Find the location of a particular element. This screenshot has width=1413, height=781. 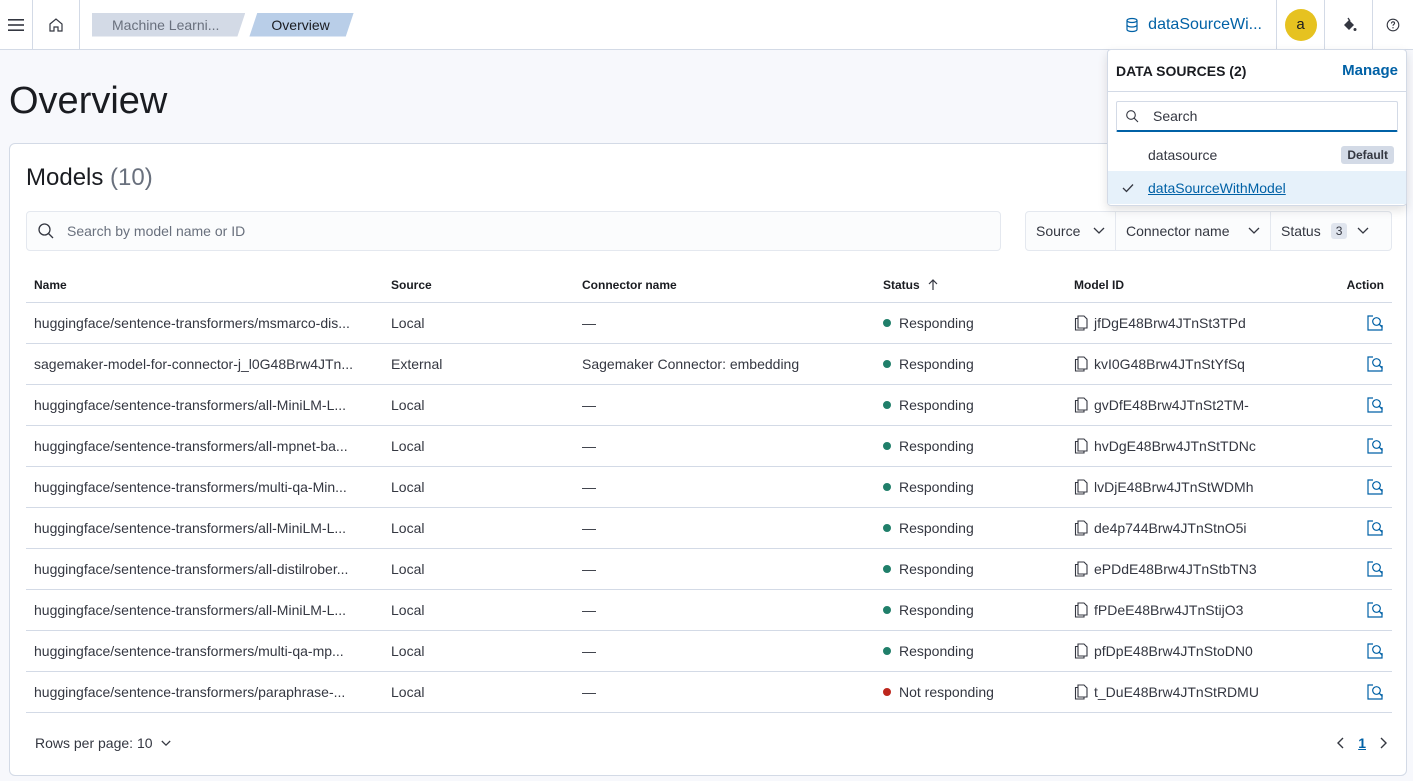

model-search-input: Search by model name or ID is located at coordinates (513, 231).